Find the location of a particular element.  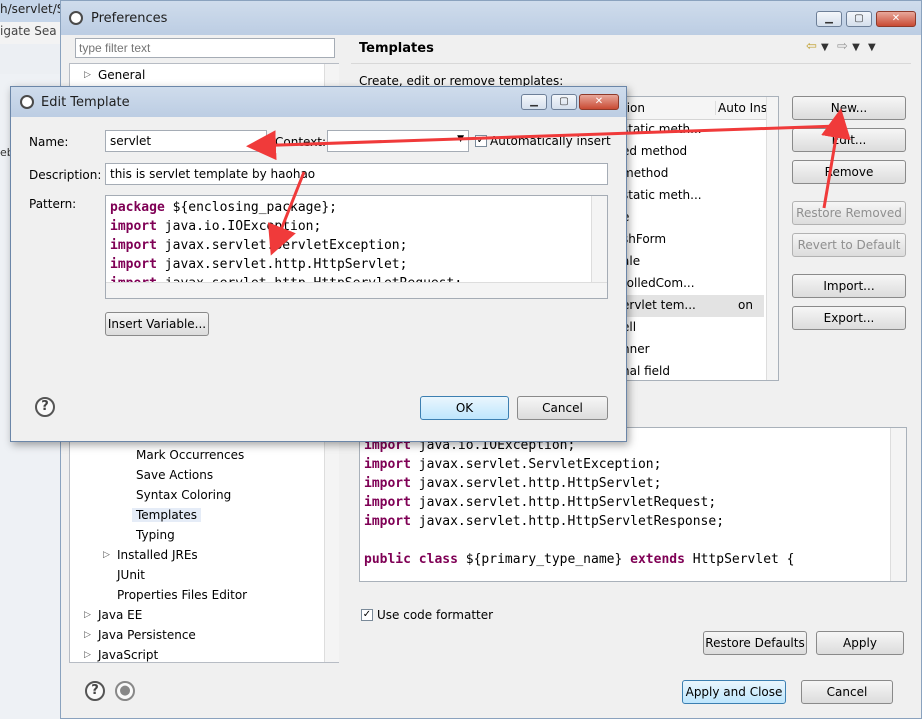

pattern-label: Pattern: is located at coordinates (53, 204).